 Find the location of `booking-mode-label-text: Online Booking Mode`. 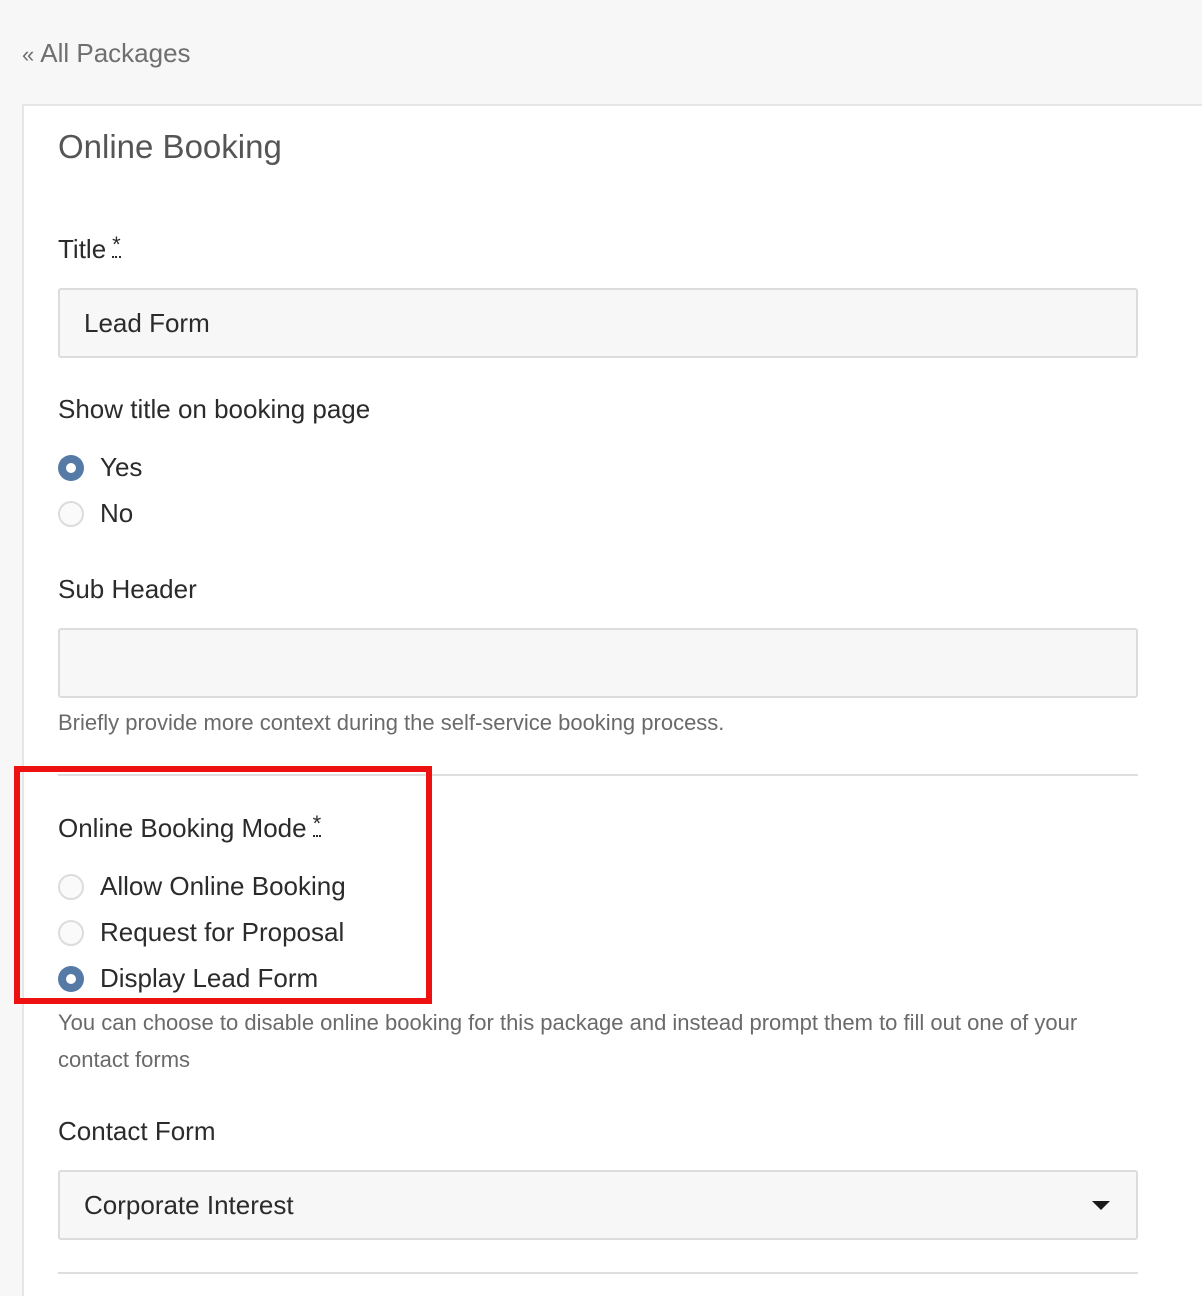

booking-mode-label-text: Online Booking Mode is located at coordinates (182, 828).